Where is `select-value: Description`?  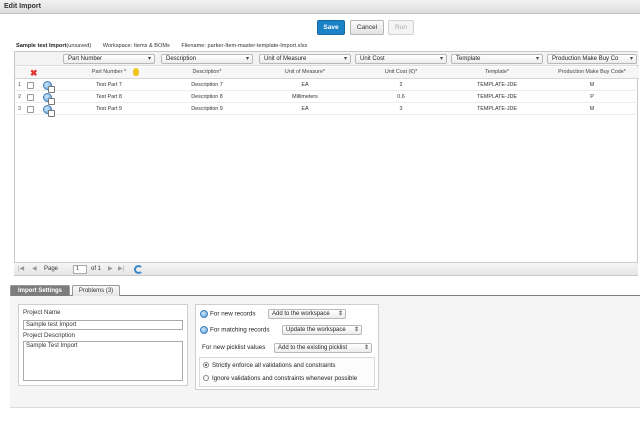 select-value: Description is located at coordinates (181, 59).